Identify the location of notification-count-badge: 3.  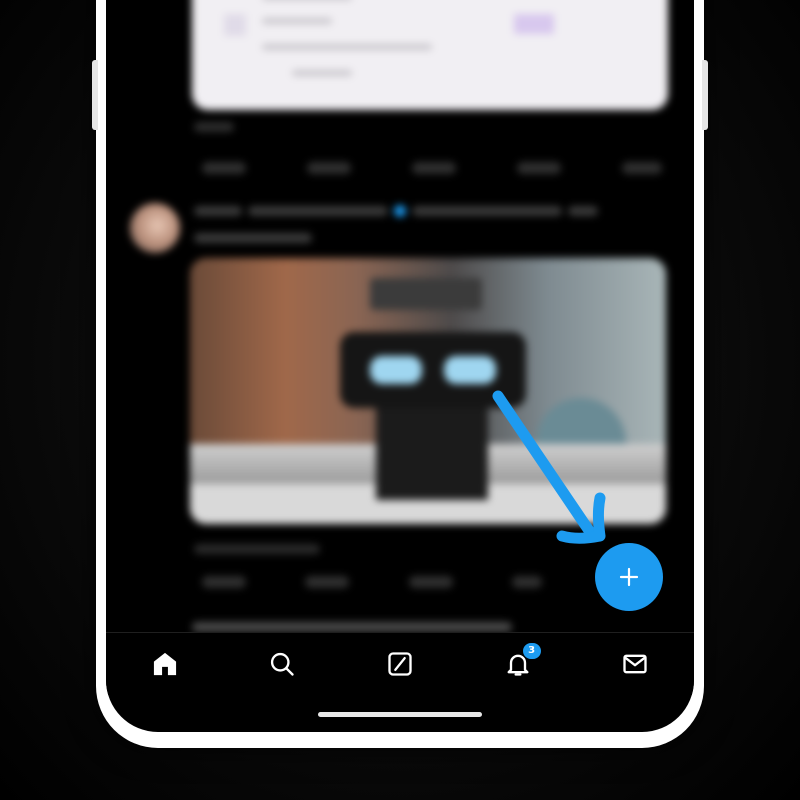
(531, 651).